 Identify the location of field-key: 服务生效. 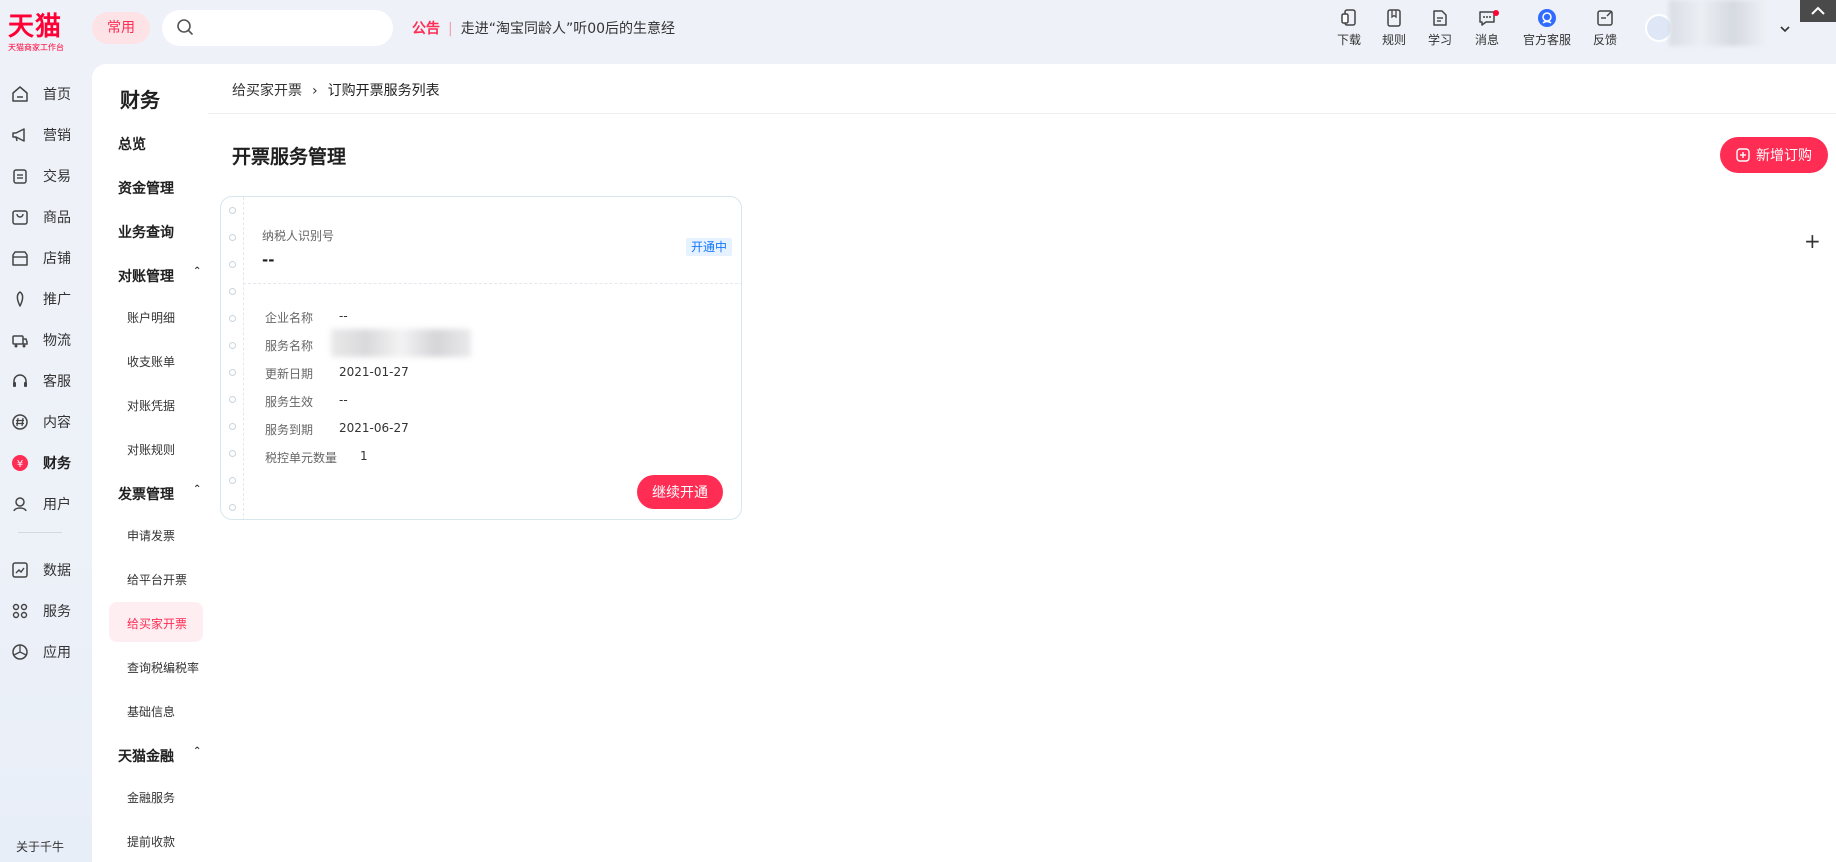
(289, 402).